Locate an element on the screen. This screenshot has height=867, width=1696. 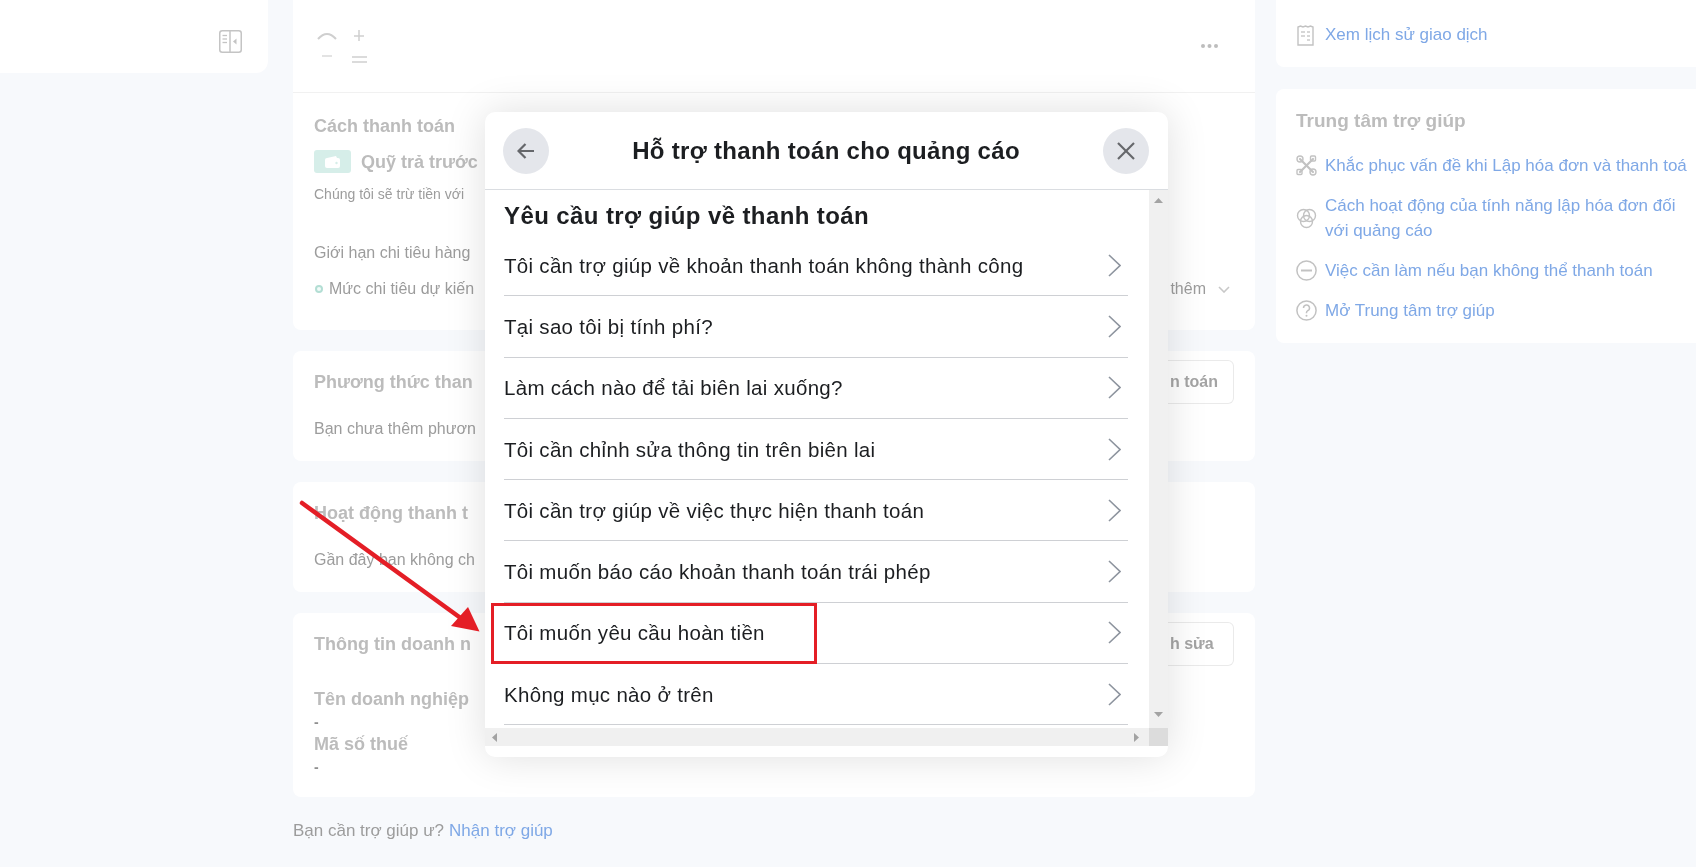
help-prompt-text: Bạn cần trợ giúp ư? is located at coordinates (369, 830).